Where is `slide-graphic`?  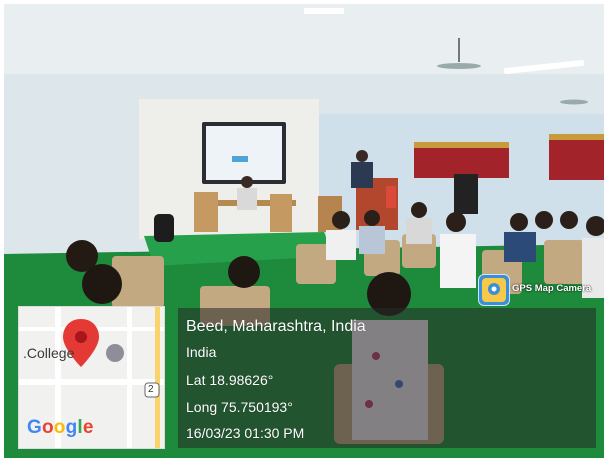
slide-graphic is located at coordinates (240, 159).